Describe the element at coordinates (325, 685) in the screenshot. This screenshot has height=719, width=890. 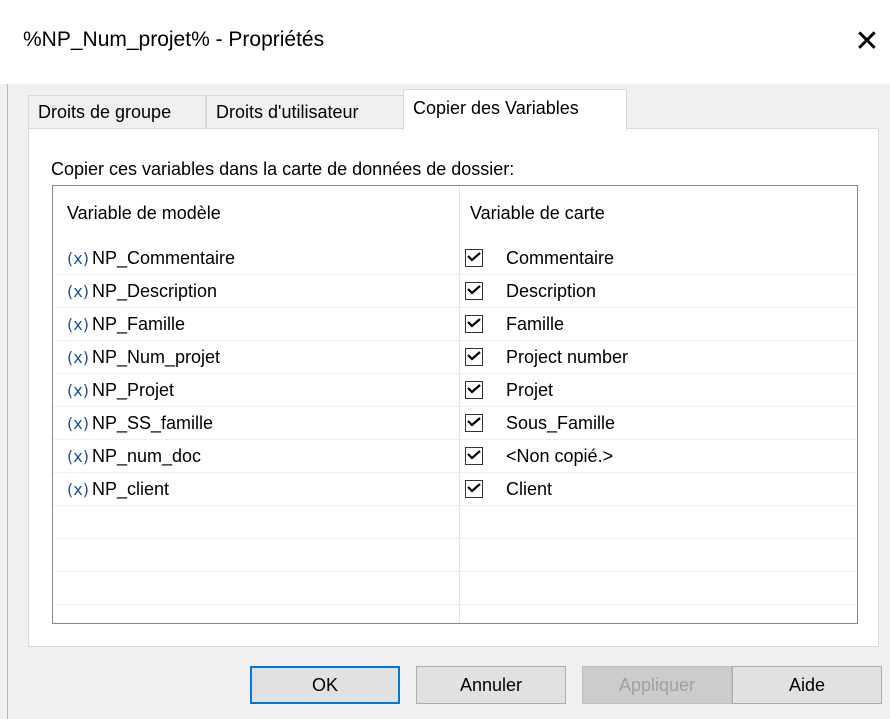
I see `ok-button: OK` at that location.